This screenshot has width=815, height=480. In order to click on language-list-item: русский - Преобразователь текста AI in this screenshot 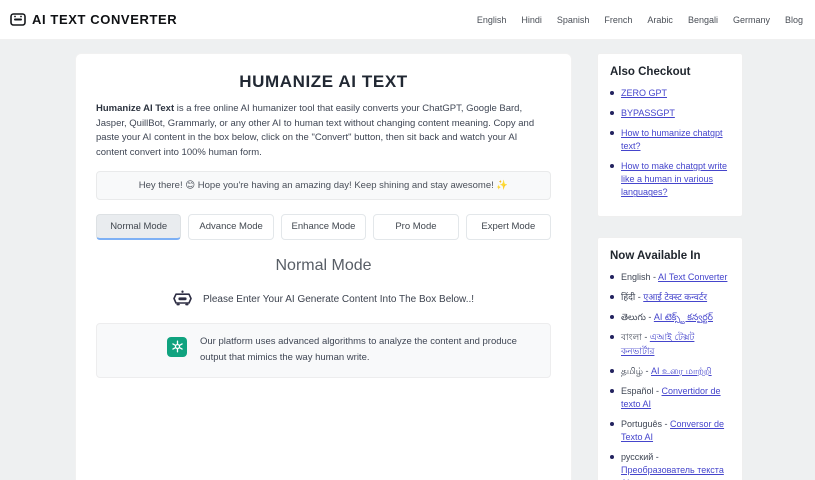, I will do `click(670, 465)`.